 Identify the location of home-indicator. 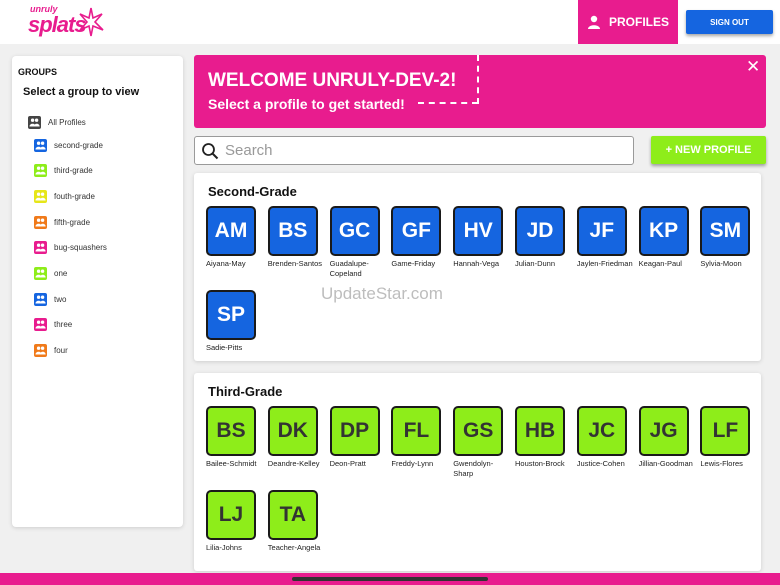
(390, 579).